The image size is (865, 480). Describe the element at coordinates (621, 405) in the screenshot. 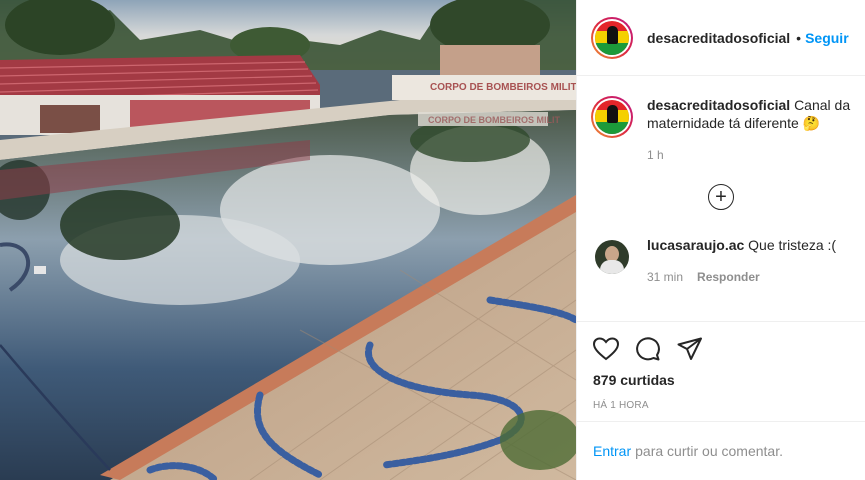

I see `post-timestamp: HÁ 1 HORA` at that location.